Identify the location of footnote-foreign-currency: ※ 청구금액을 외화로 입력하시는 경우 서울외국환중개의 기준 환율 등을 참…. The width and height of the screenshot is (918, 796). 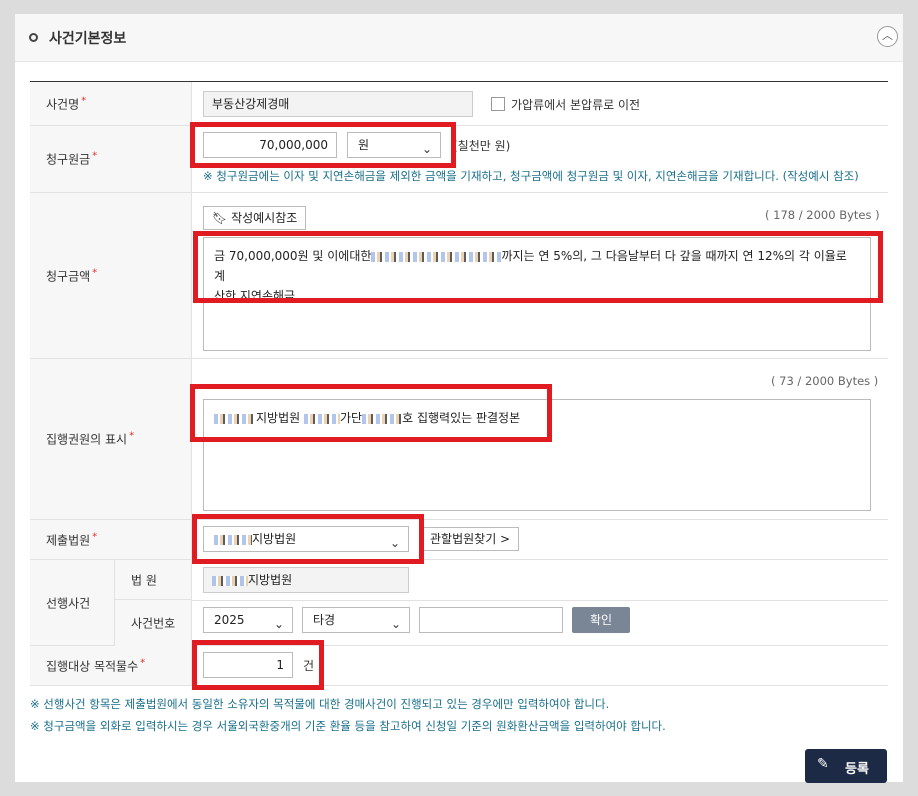
(348, 726).